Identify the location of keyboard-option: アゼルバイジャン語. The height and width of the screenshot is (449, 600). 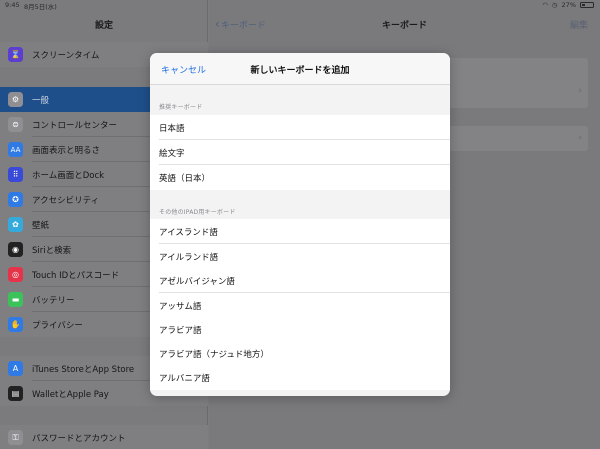
(300, 280).